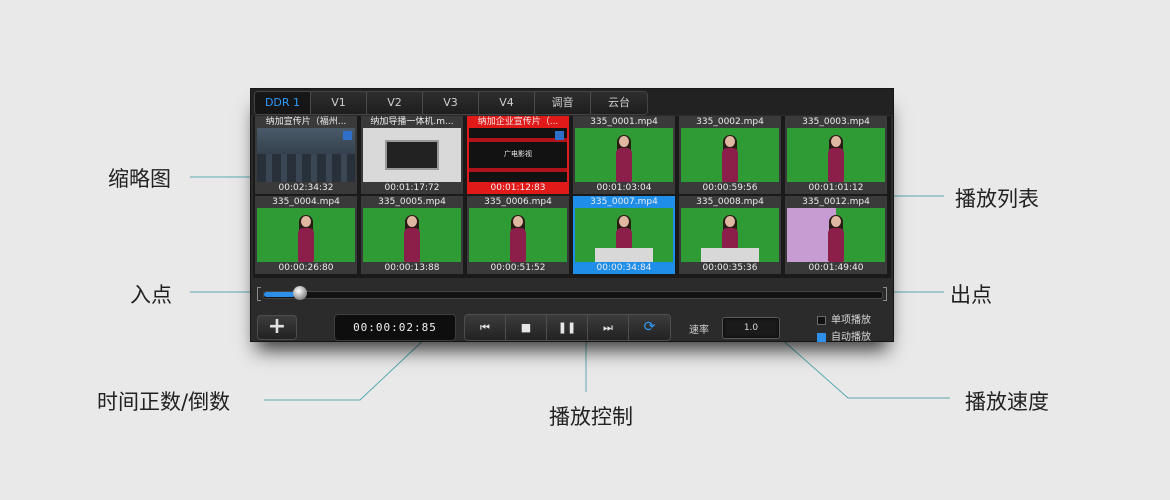 Image resolution: width=1170 pixels, height=500 pixels. What do you see at coordinates (300, 293) in the screenshot?
I see `scrubber-handle` at bounding box center [300, 293].